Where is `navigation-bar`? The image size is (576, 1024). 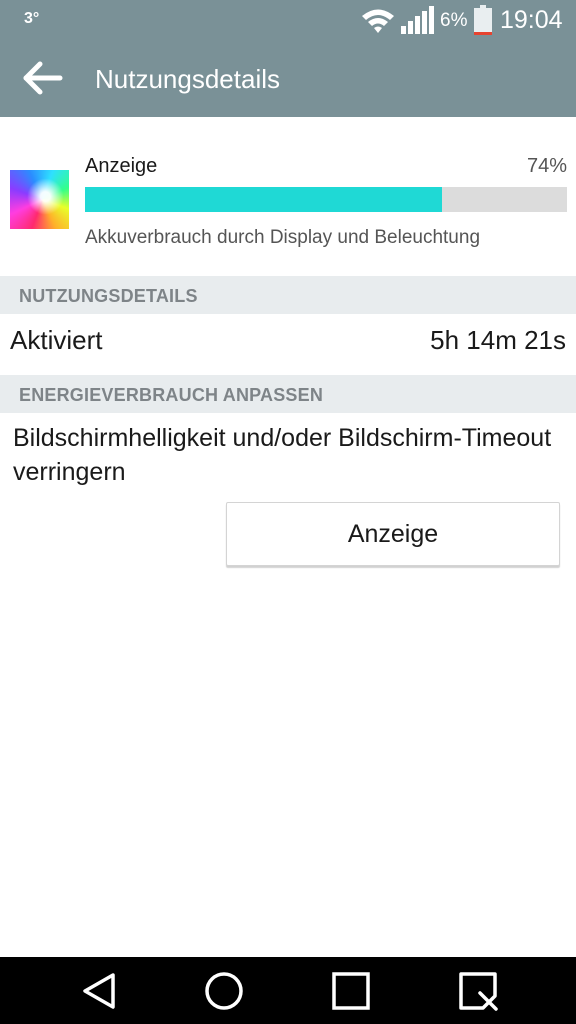
navigation-bar is located at coordinates (288, 990).